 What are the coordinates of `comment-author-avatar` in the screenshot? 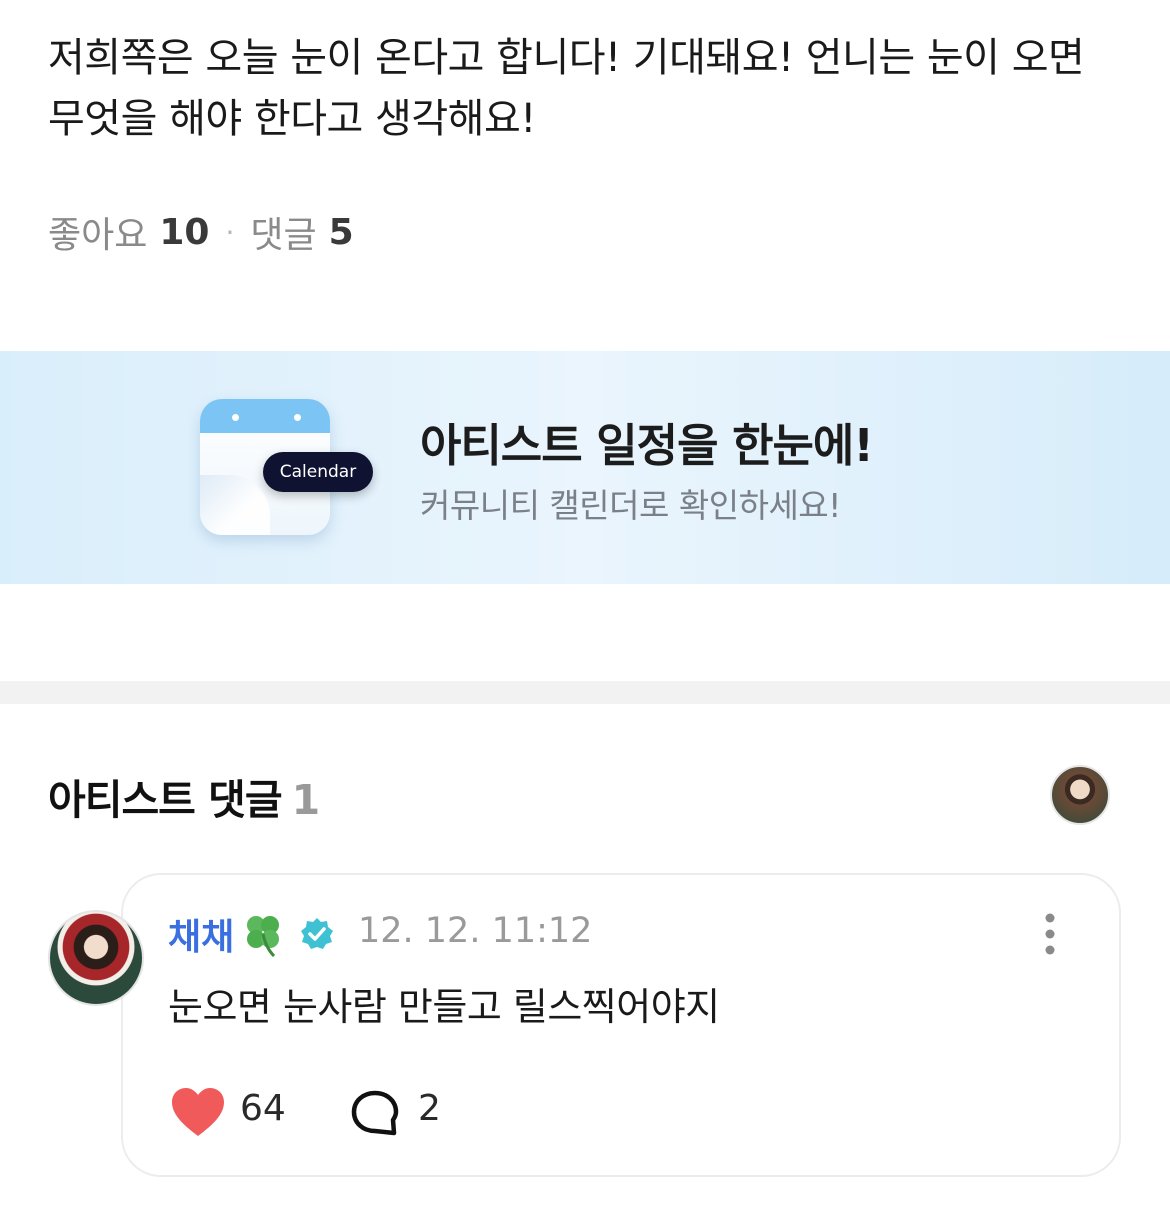 It's located at (96, 958).